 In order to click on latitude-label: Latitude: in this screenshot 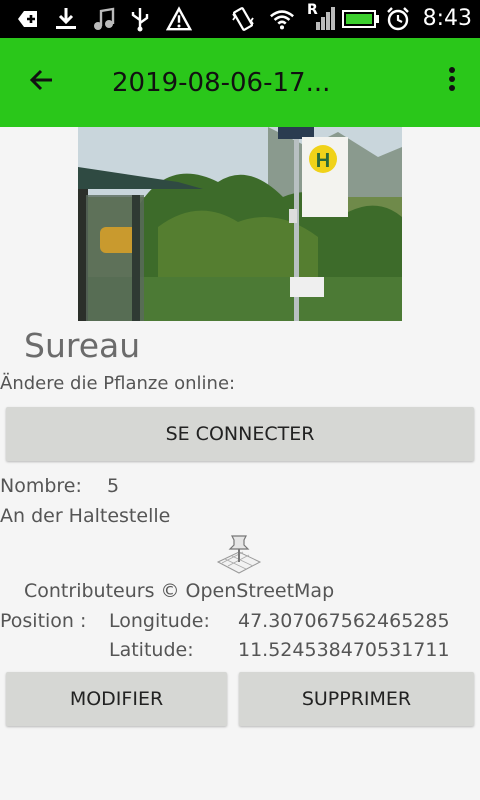, I will do `click(151, 650)`.